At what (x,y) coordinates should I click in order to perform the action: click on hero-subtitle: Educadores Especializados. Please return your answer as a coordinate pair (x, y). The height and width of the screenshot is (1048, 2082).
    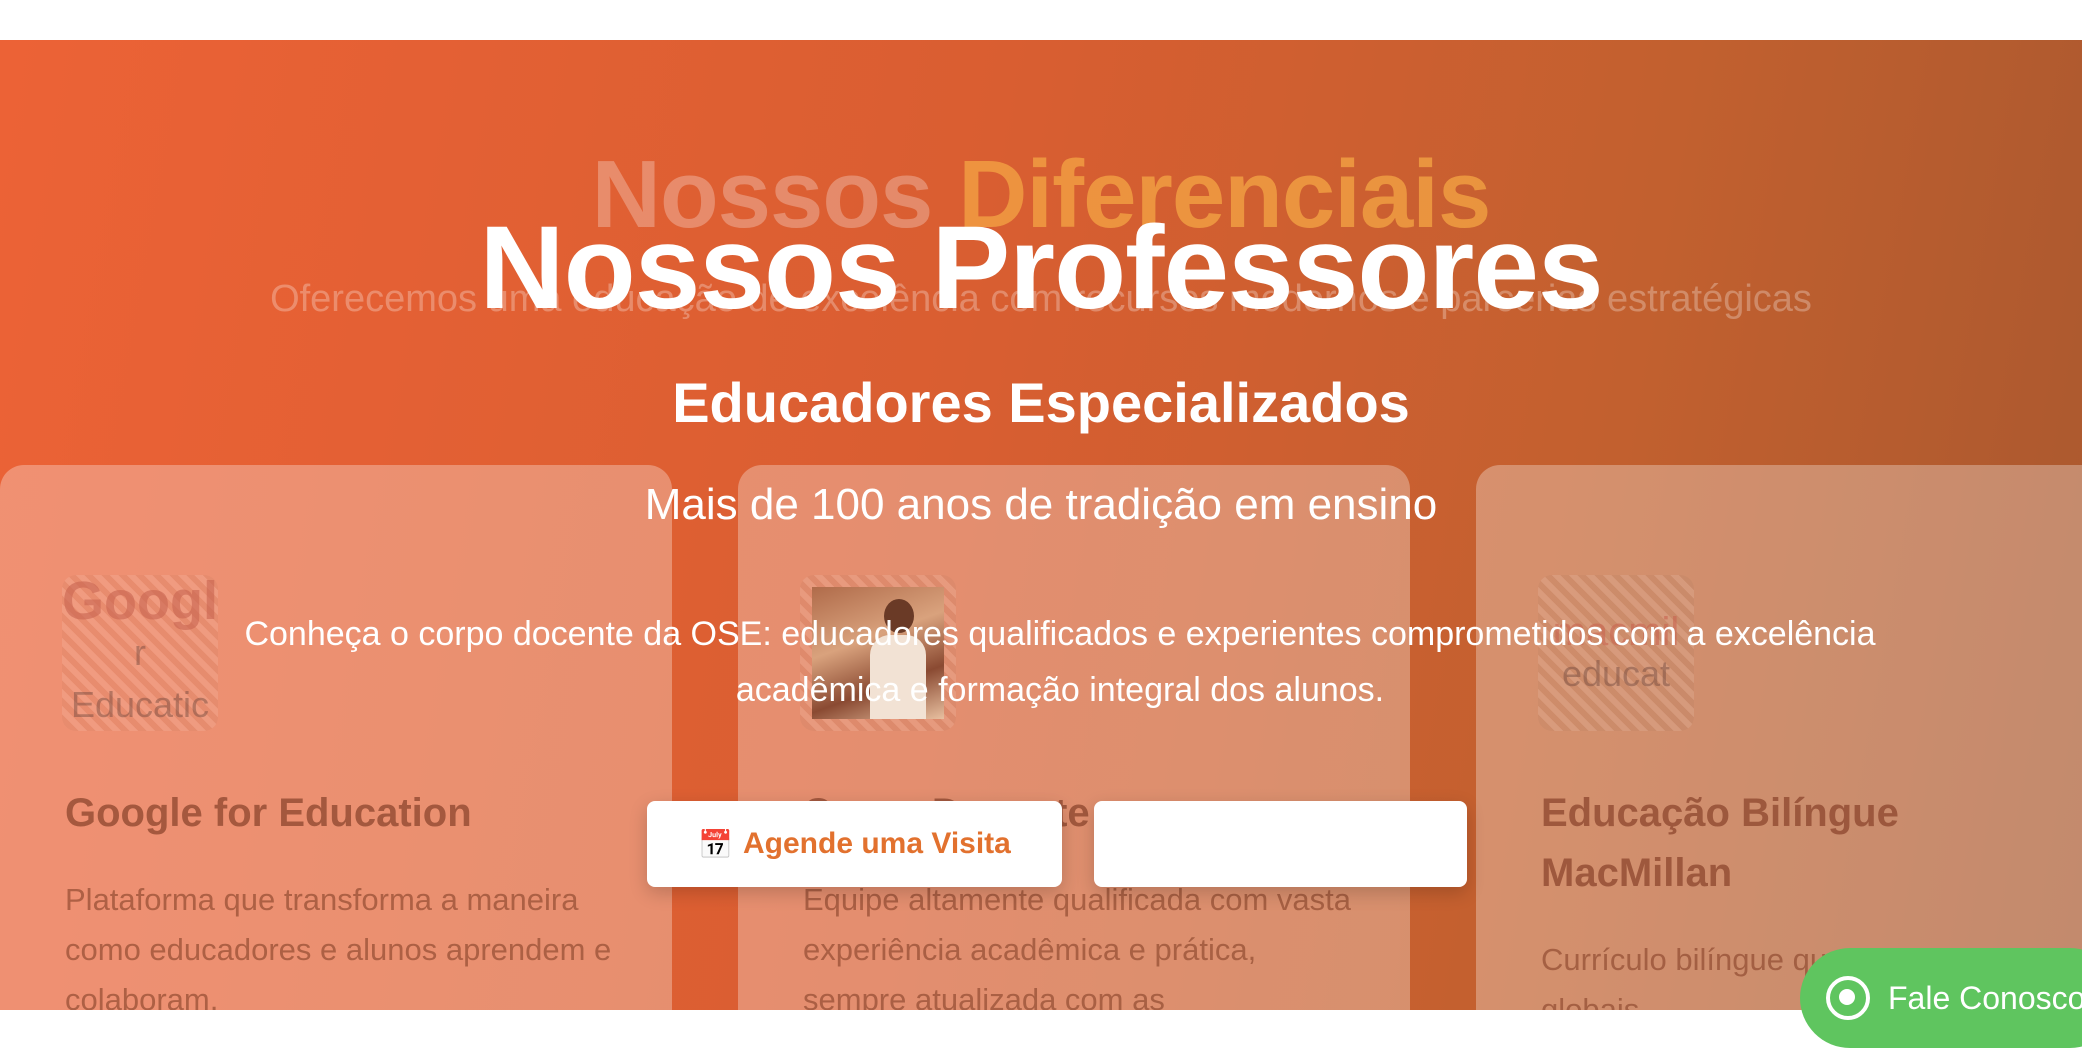
    Looking at the image, I should click on (1041, 402).